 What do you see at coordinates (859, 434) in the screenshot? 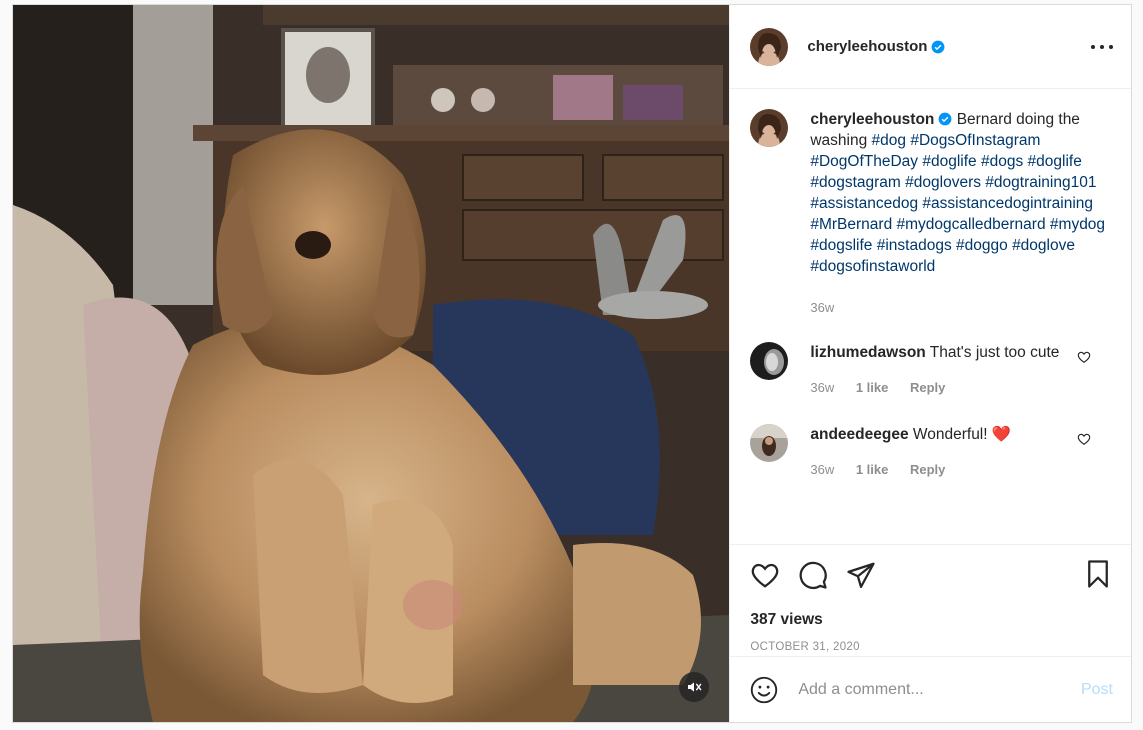
I see `comment-username: andeedeegee` at bounding box center [859, 434].